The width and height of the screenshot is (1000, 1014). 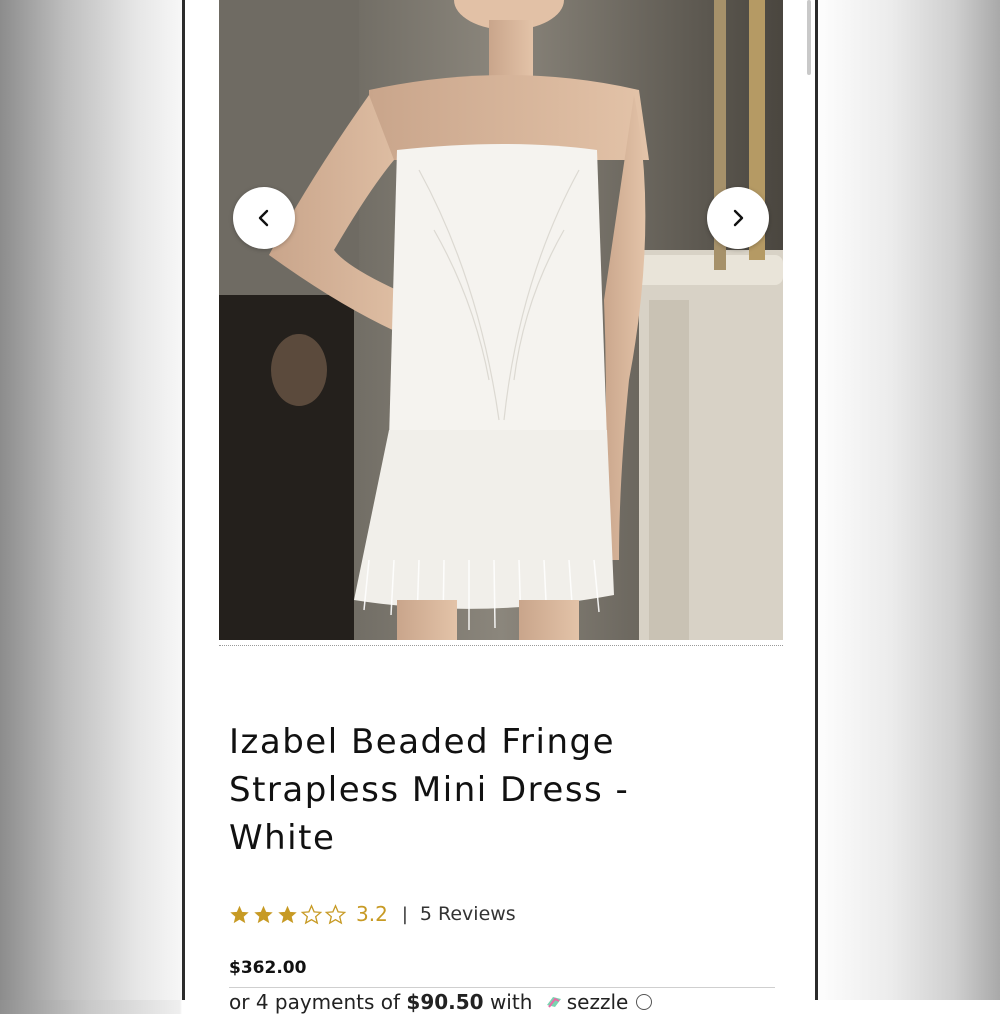 What do you see at coordinates (644, 1002) in the screenshot?
I see `info-icon` at bounding box center [644, 1002].